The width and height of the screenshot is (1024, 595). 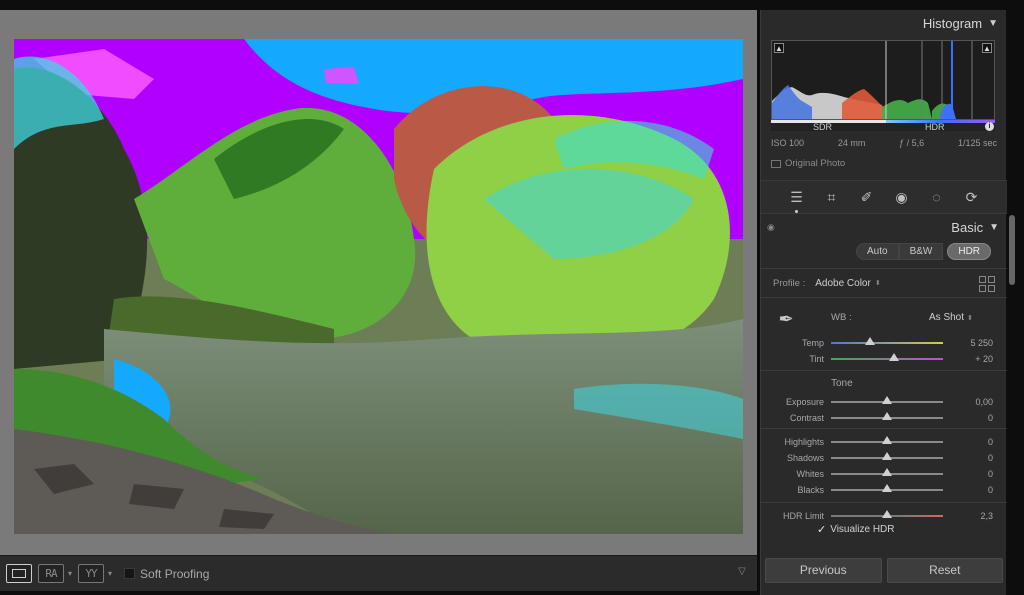 I want to click on info-icon: i, so click(x=989, y=126).